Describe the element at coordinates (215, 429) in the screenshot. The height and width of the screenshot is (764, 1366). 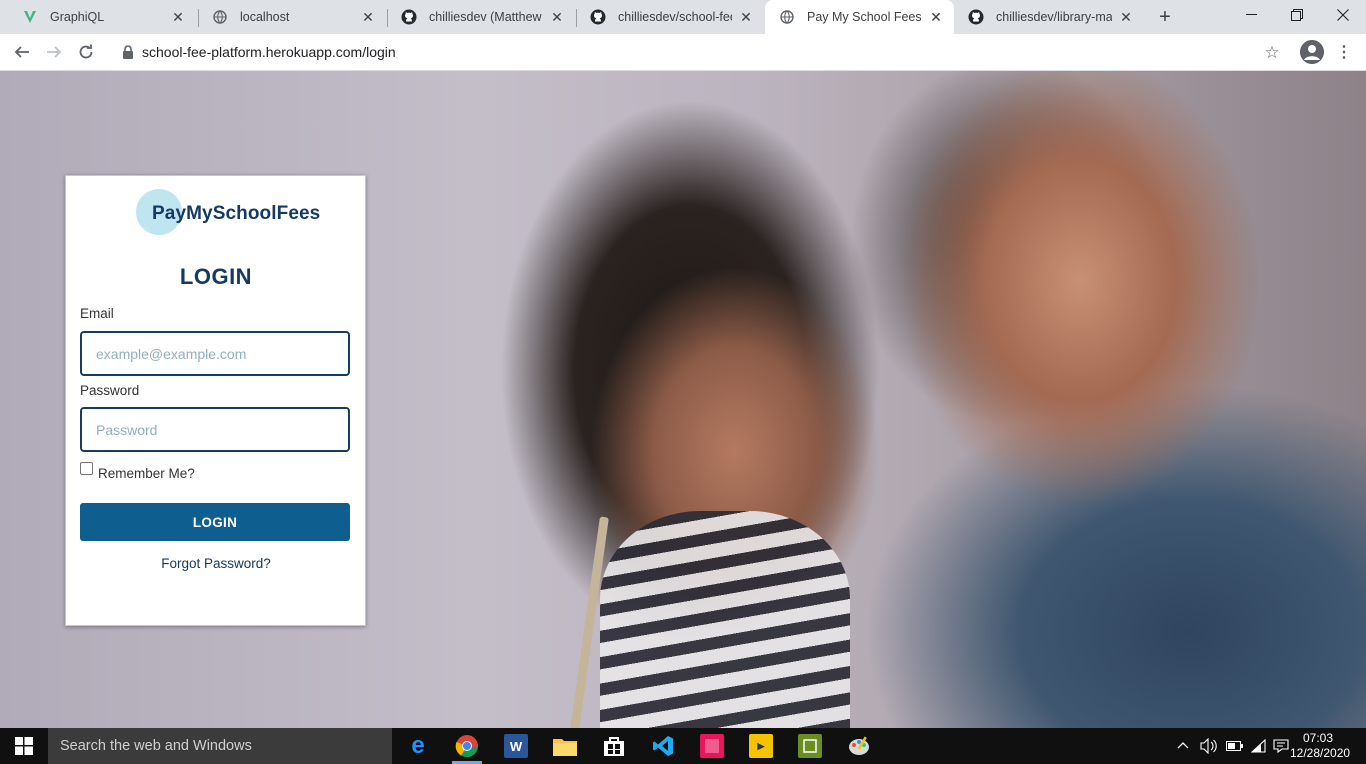
I see `password-field` at that location.